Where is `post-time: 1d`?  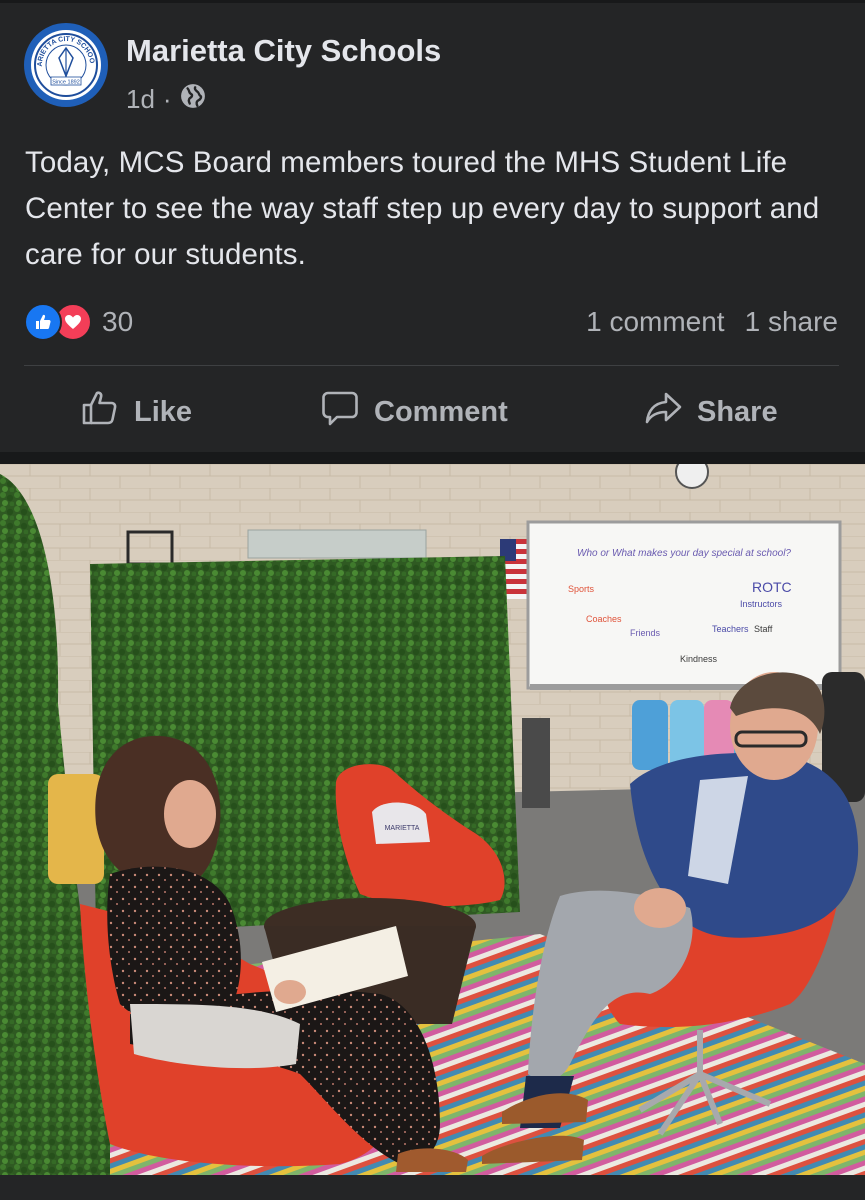 post-time: 1d is located at coordinates (140, 99).